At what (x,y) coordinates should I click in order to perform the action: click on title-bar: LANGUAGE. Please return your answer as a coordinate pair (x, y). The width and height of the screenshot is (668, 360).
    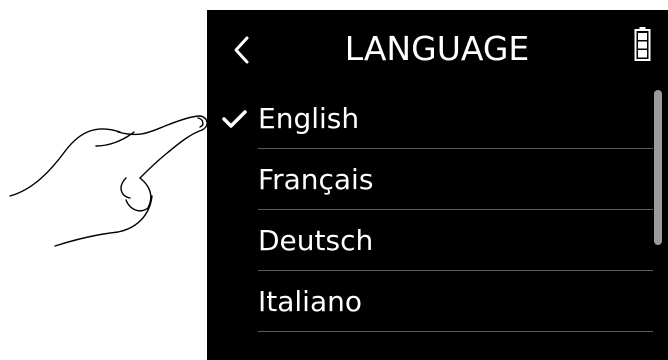
    Looking at the image, I should click on (437, 49).